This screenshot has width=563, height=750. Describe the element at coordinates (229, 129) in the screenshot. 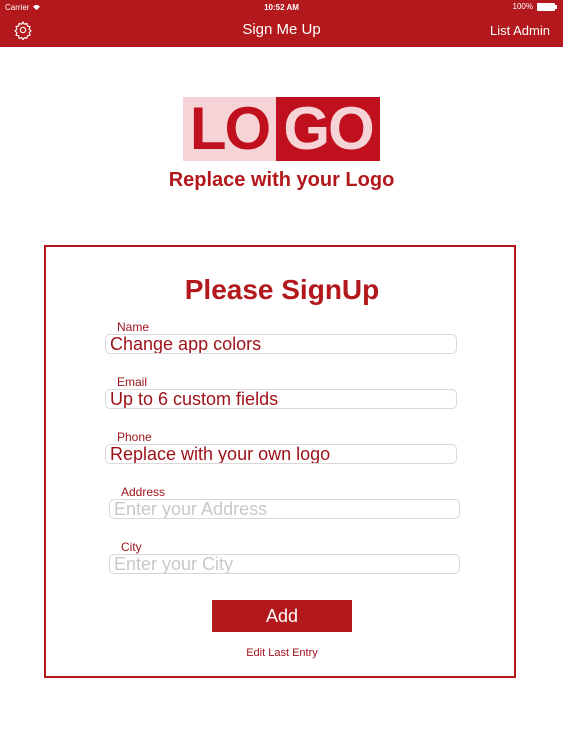

I see `logo-part-left: LO` at that location.